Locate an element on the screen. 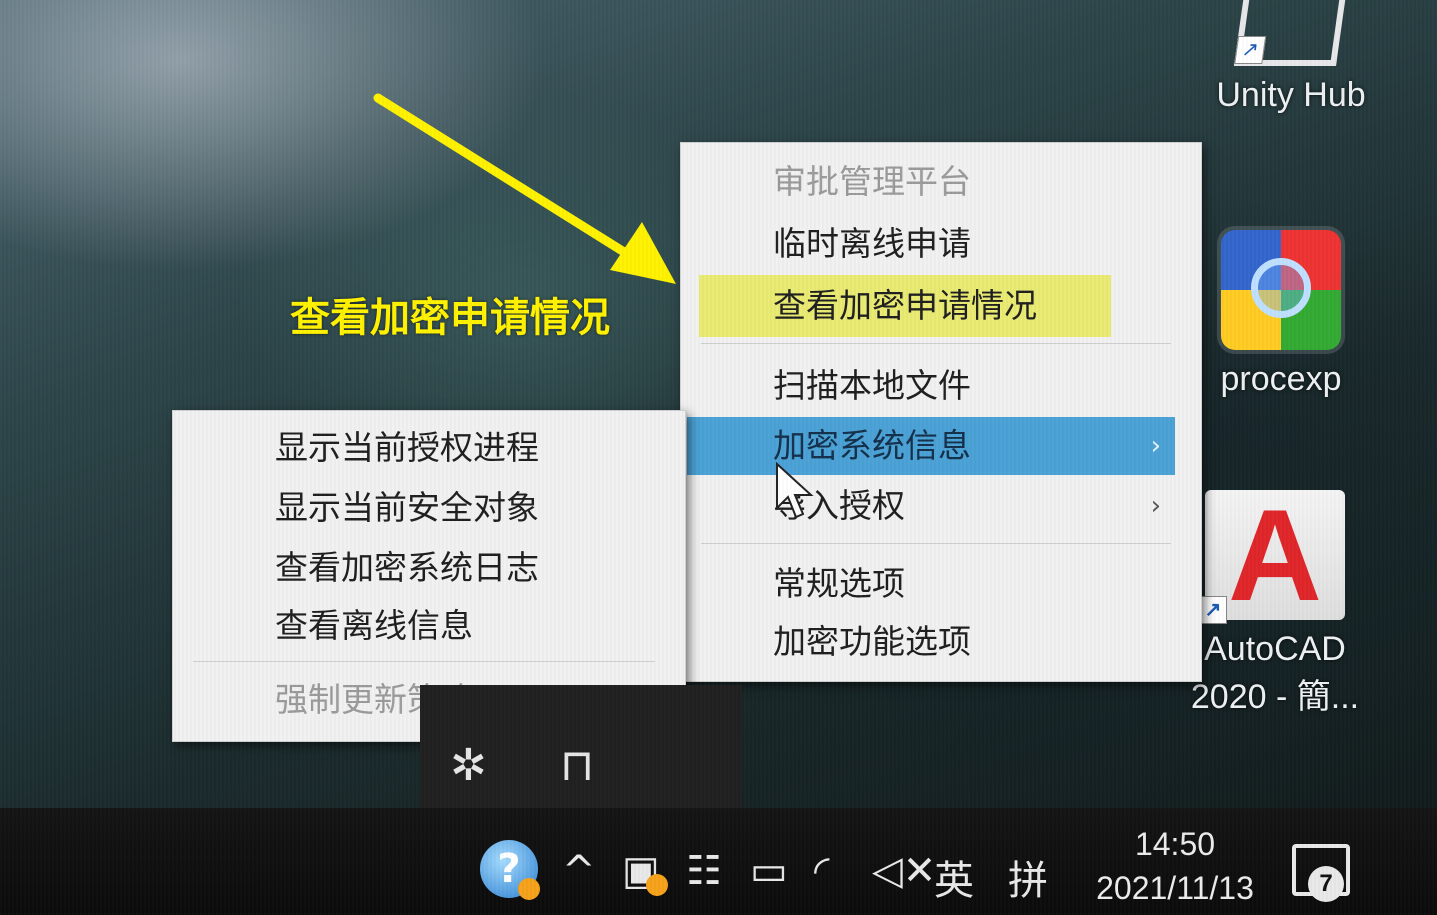  menu-item-label: 查看加密系统日志 is located at coordinates (407, 567).